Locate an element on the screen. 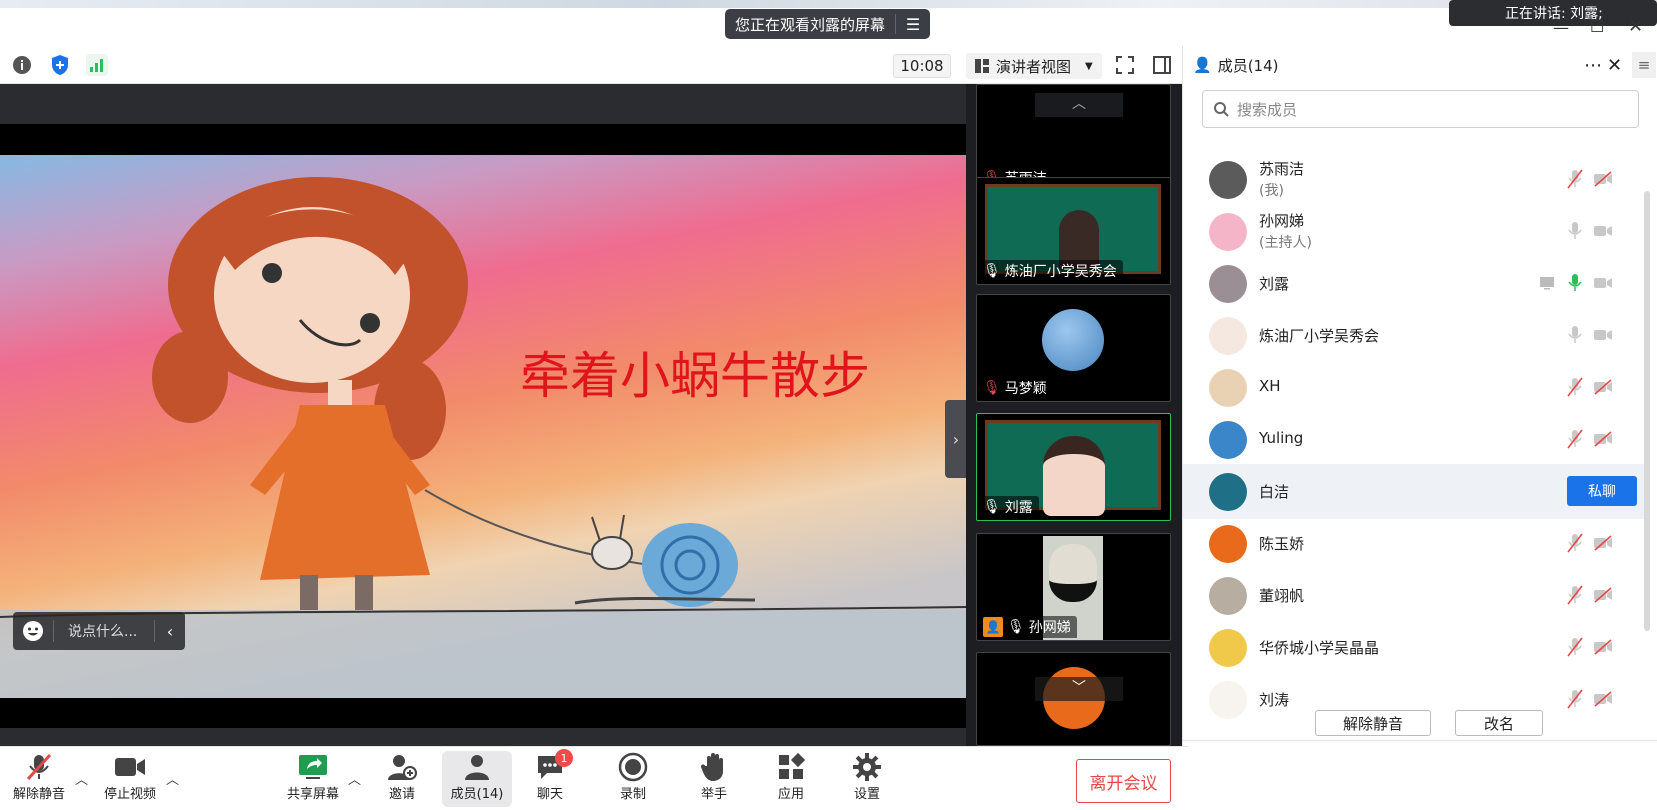  thumbnail-name: 炼油厂小学吴秀会 is located at coordinates (1060, 272).